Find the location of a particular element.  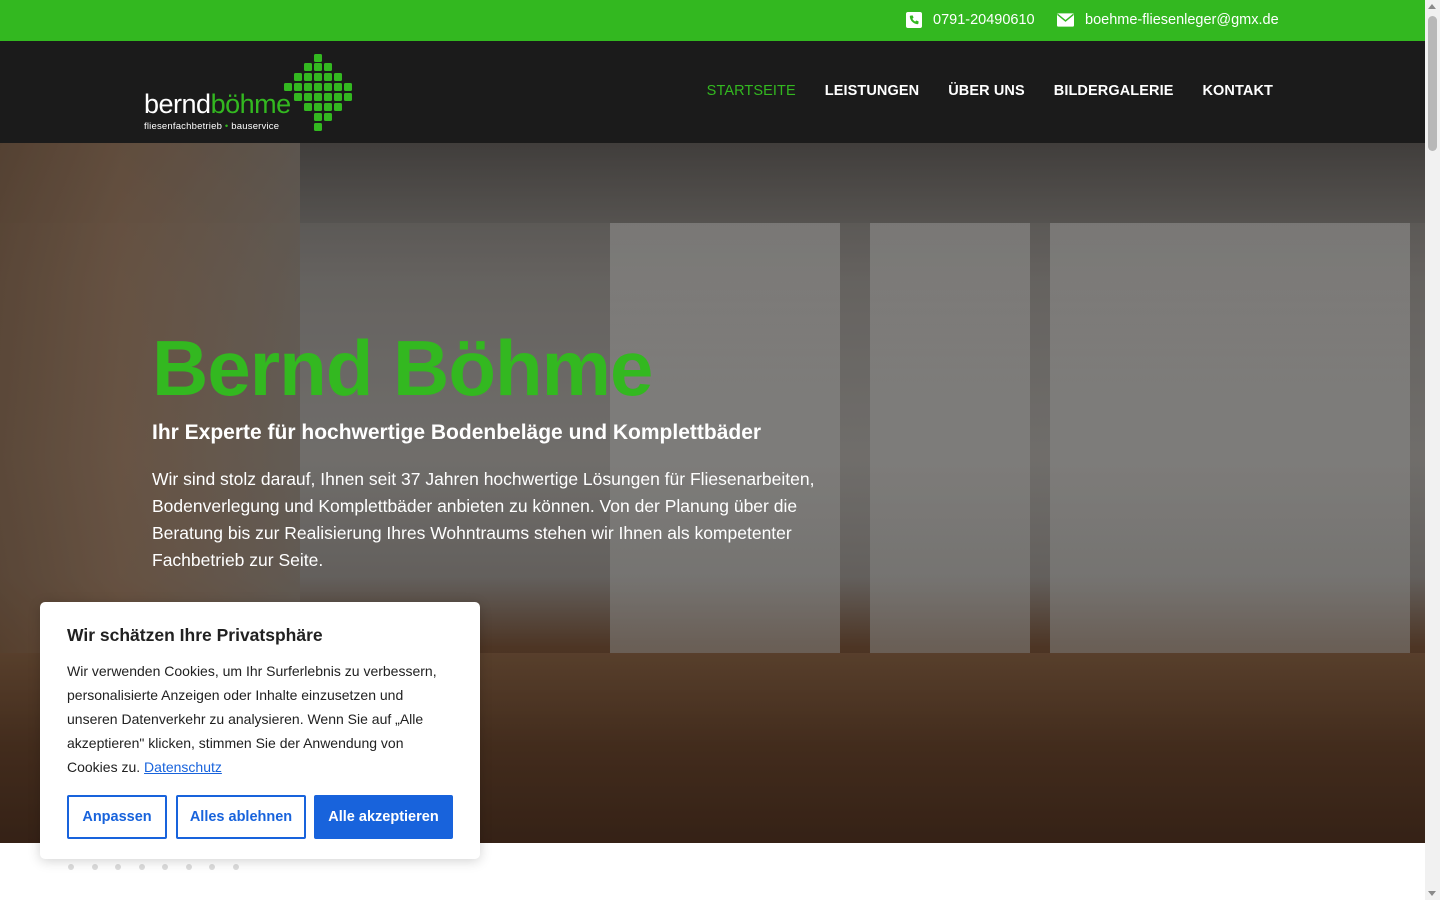

accept-all-button: Alle akzeptieren is located at coordinates (383, 817).